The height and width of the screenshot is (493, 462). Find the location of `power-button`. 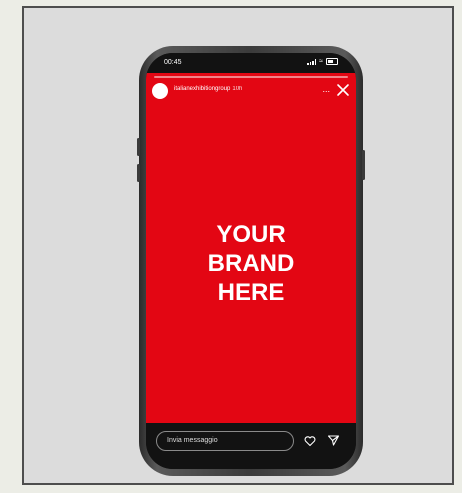

power-button is located at coordinates (363, 165).